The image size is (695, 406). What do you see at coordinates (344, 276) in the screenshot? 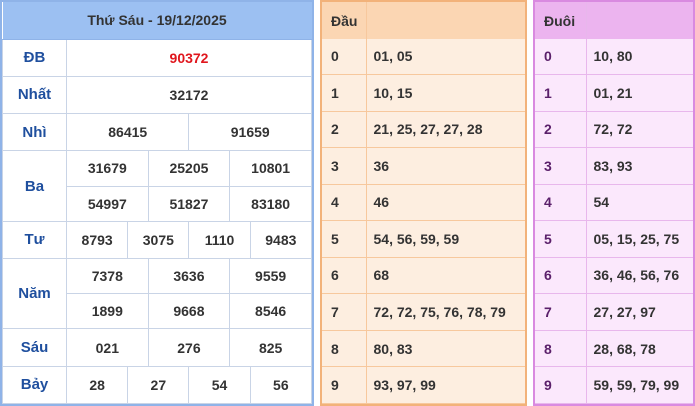
I see `head-digit: 6` at bounding box center [344, 276].